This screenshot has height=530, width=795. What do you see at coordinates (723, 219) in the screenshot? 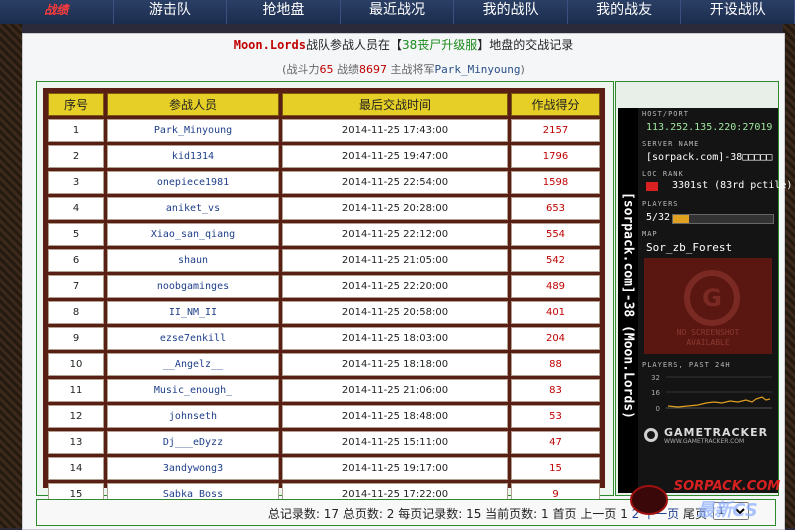
I see `players-bar` at bounding box center [723, 219].